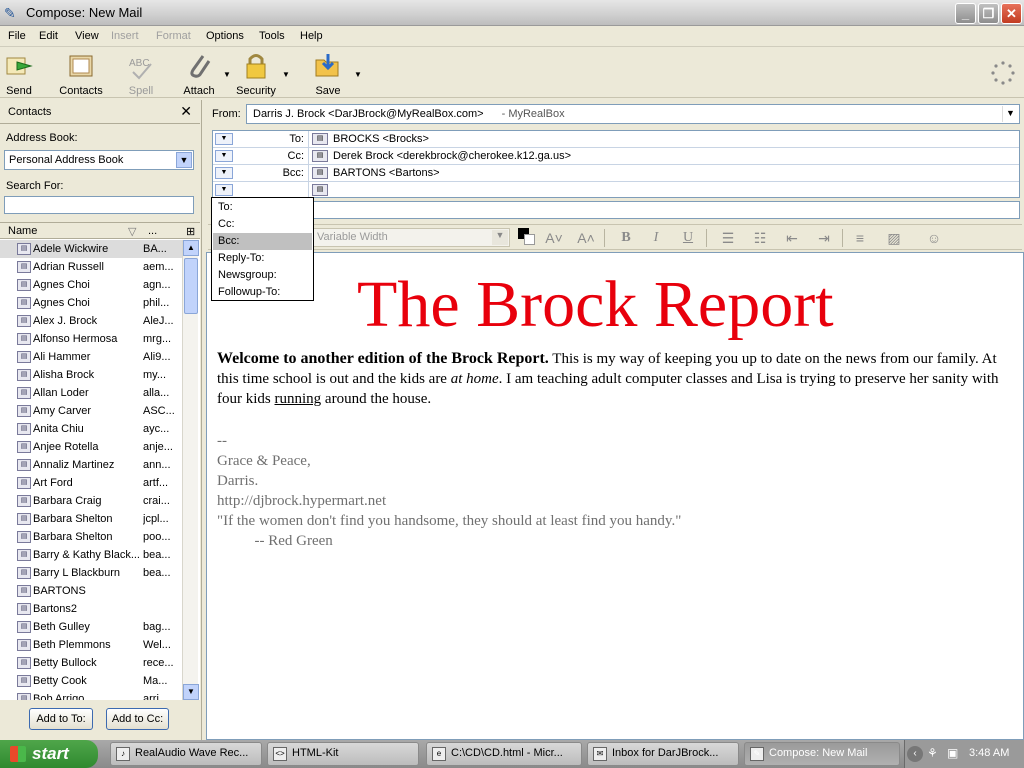 The image size is (1024, 768). I want to click on column-name-header: Name, so click(22, 231).